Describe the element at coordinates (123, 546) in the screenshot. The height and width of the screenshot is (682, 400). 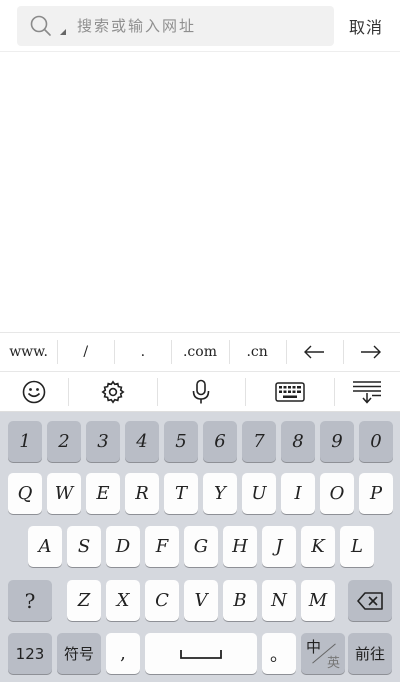
I see `key-d: D` at that location.